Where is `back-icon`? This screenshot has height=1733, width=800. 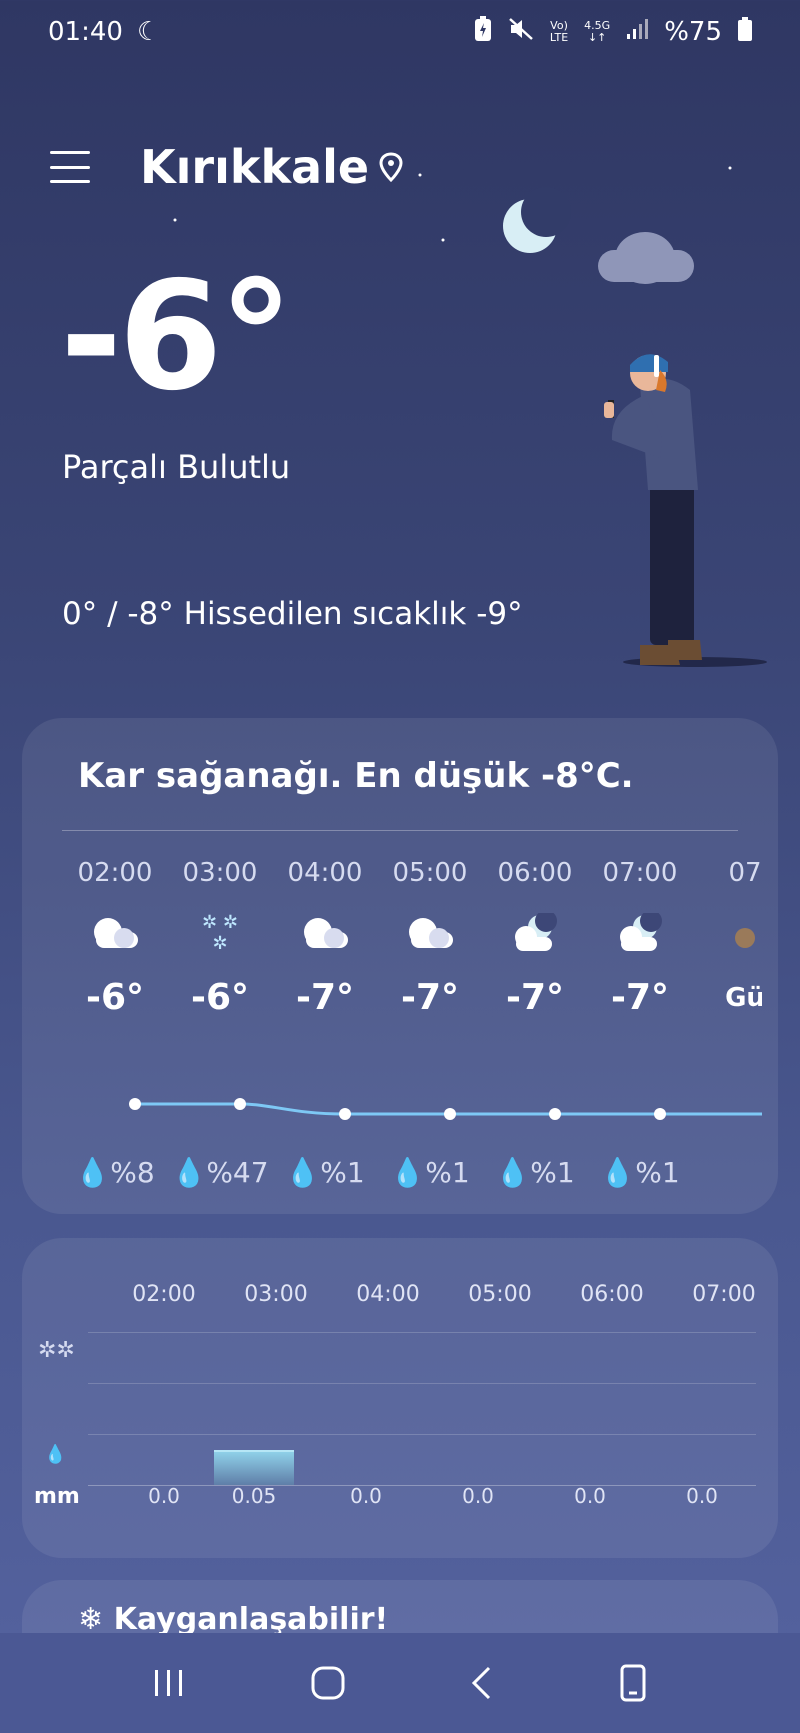
back-icon is located at coordinates (481, 1683).